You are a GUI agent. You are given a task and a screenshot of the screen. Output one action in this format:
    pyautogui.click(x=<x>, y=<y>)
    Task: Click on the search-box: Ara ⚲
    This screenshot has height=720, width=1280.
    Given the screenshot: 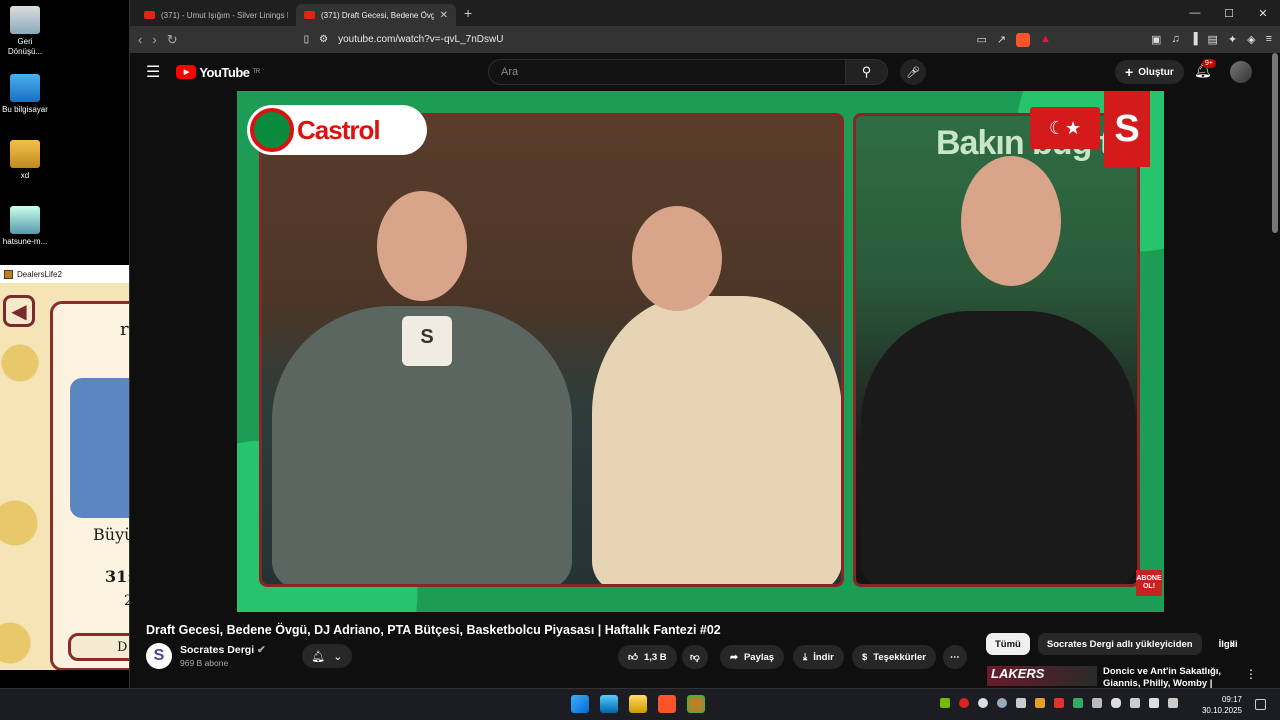 What is the action you would take?
    pyautogui.click(x=688, y=72)
    